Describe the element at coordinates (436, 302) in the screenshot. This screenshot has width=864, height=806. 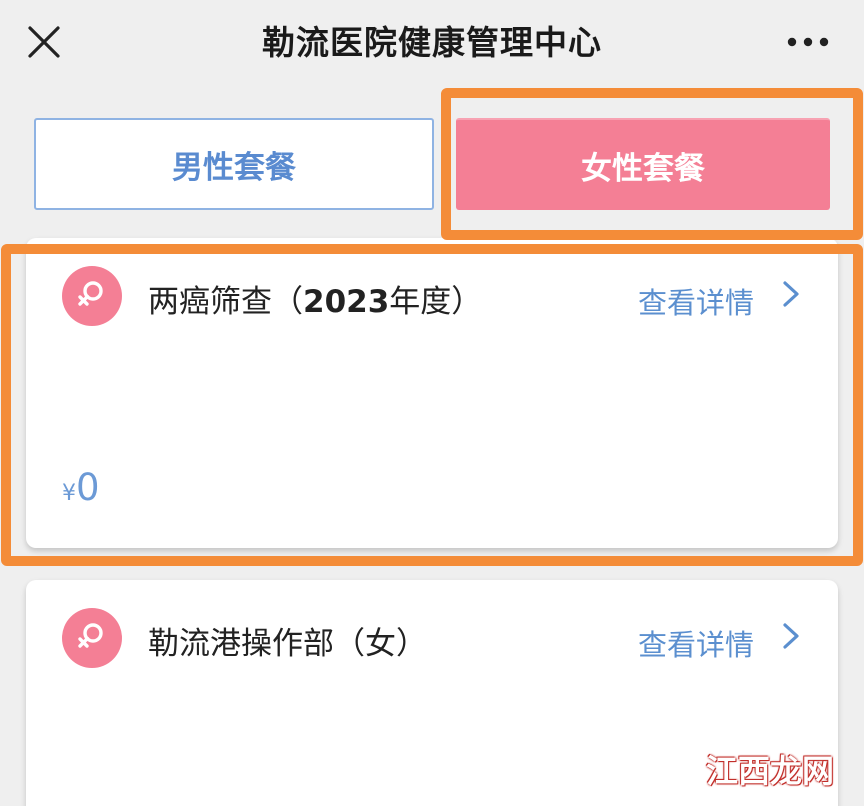
I see `package-title-suffix: 年度）` at that location.